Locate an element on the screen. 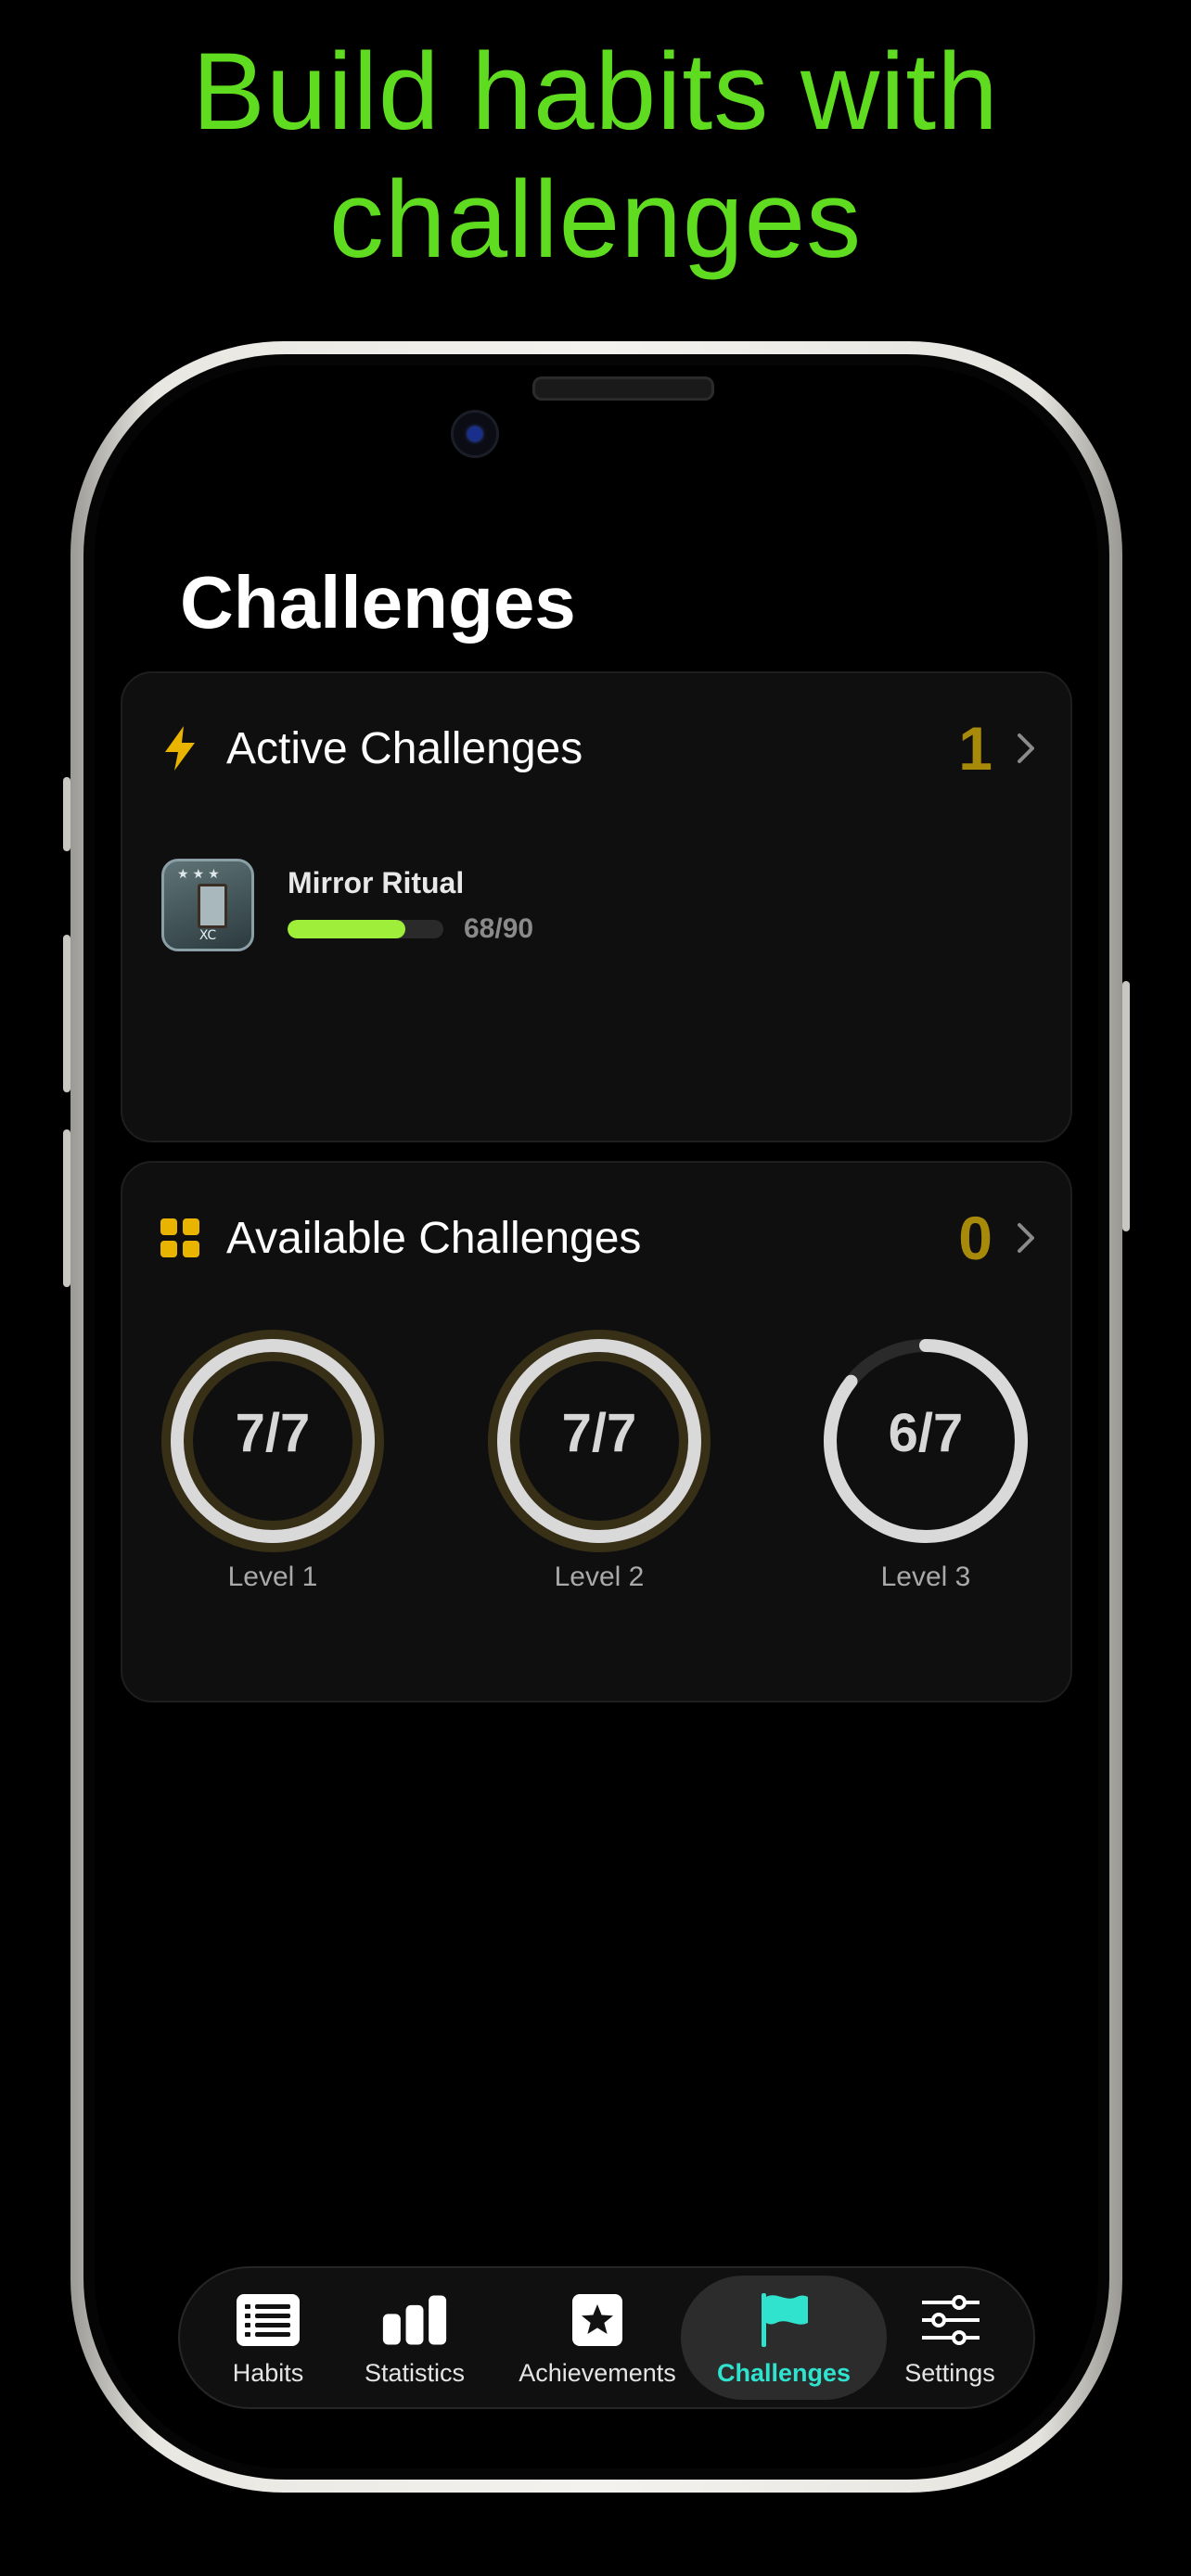  thumb-tag: XC is located at coordinates (207, 936).